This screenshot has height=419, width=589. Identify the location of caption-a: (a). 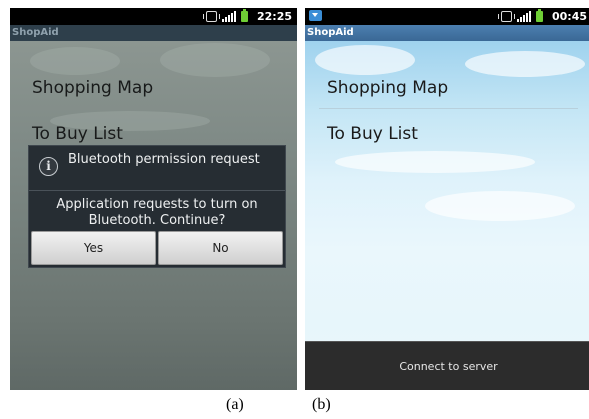
(235, 404).